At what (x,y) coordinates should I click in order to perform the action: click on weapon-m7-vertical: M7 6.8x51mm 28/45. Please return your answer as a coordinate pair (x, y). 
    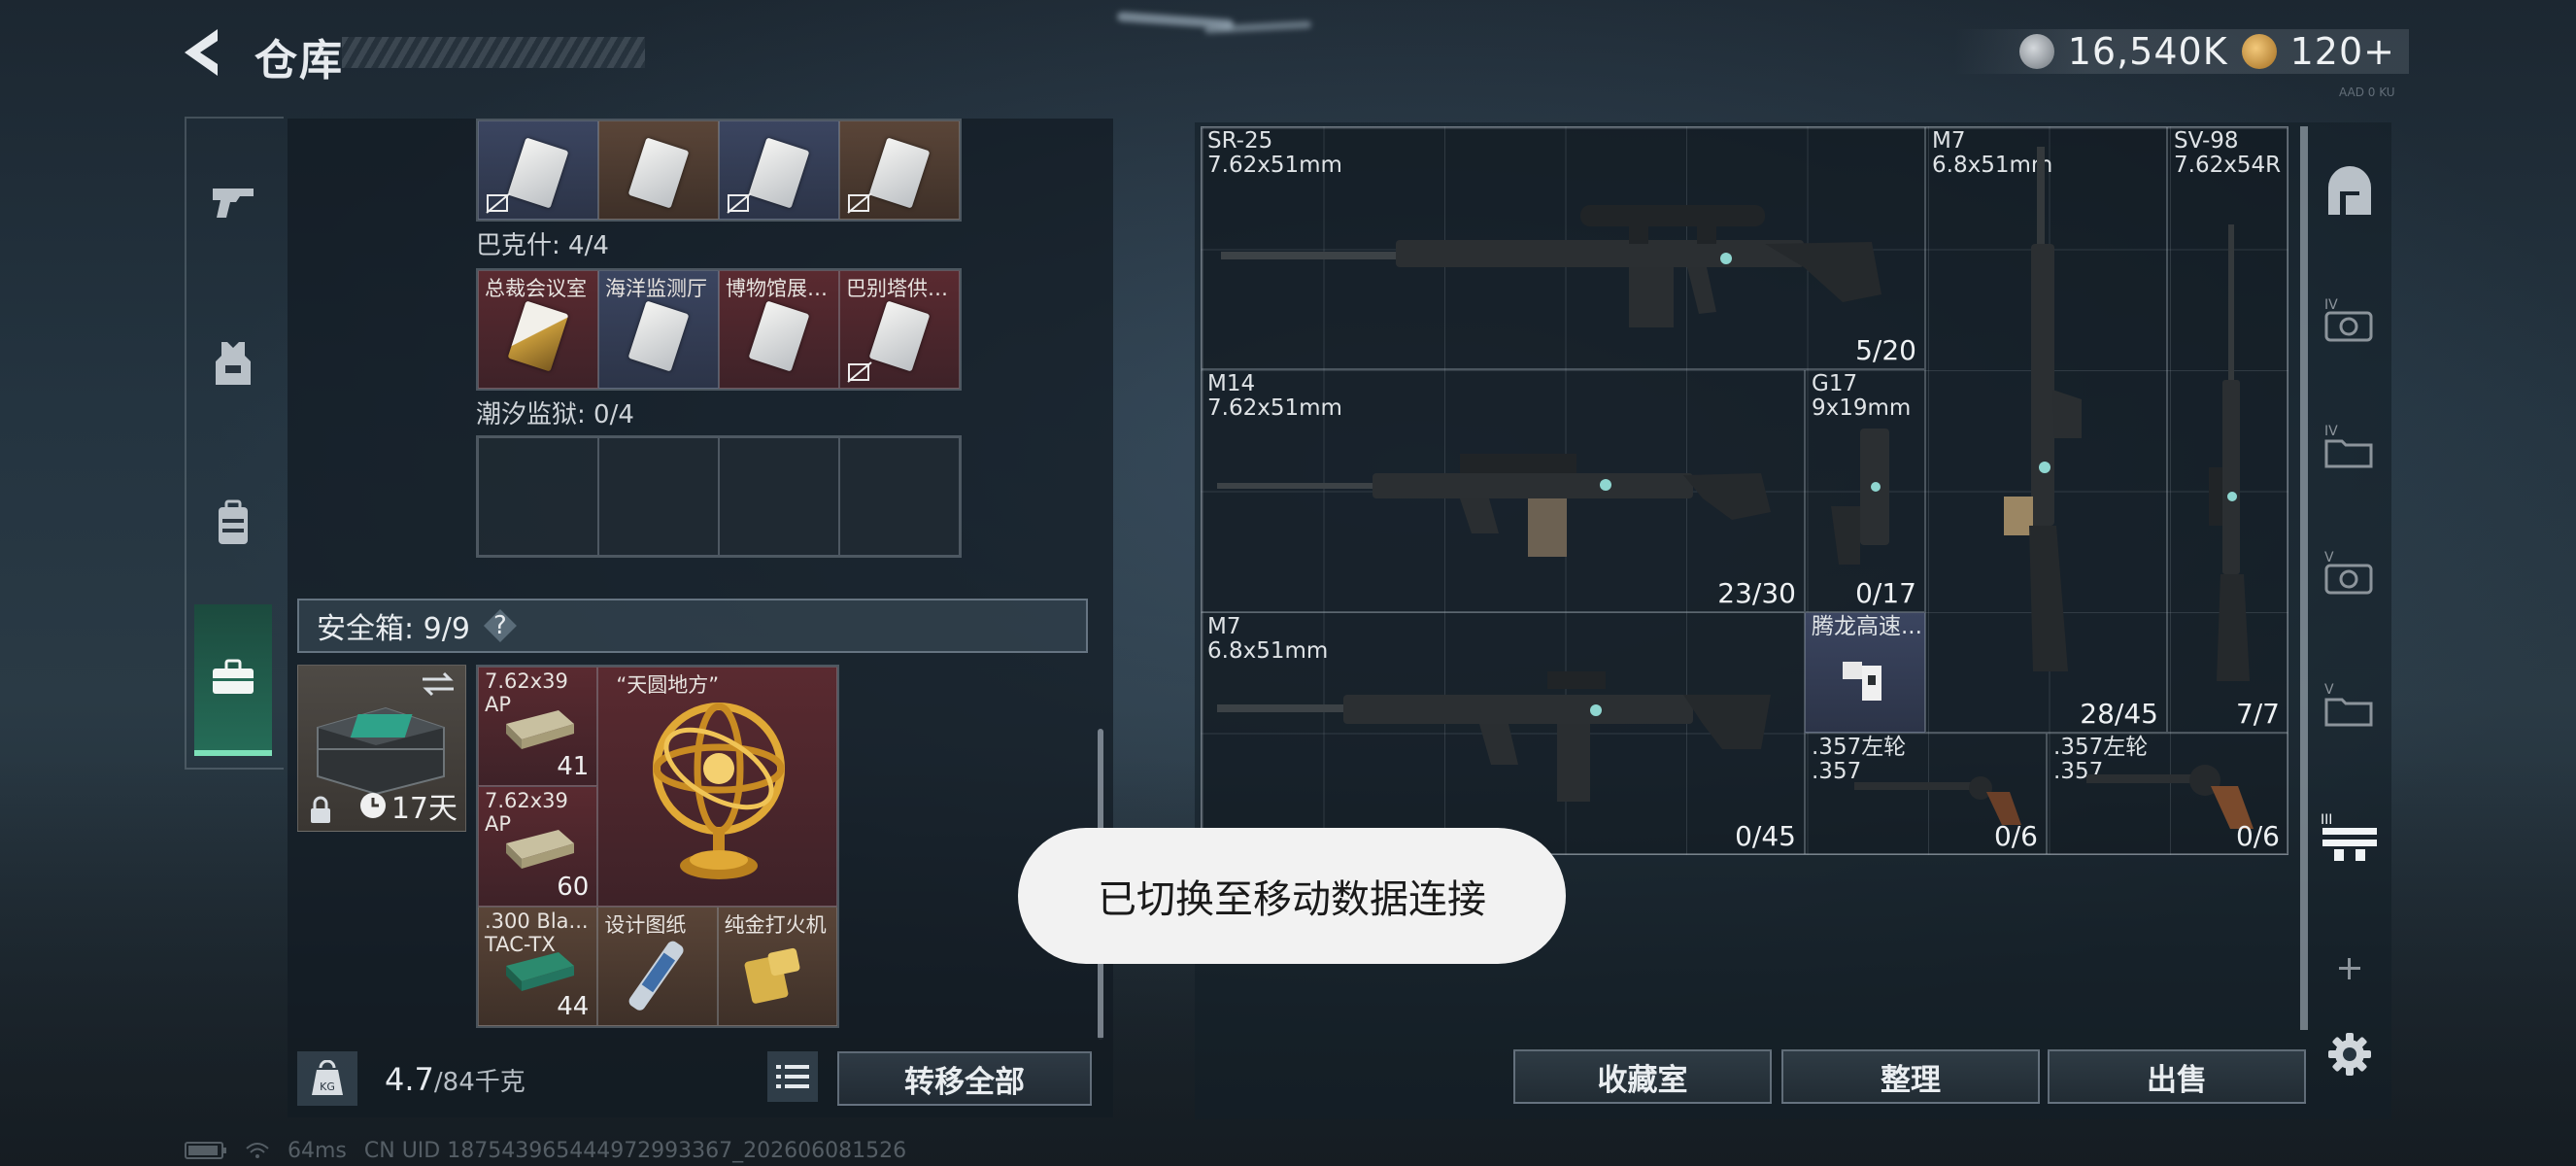
    Looking at the image, I should click on (2046, 429).